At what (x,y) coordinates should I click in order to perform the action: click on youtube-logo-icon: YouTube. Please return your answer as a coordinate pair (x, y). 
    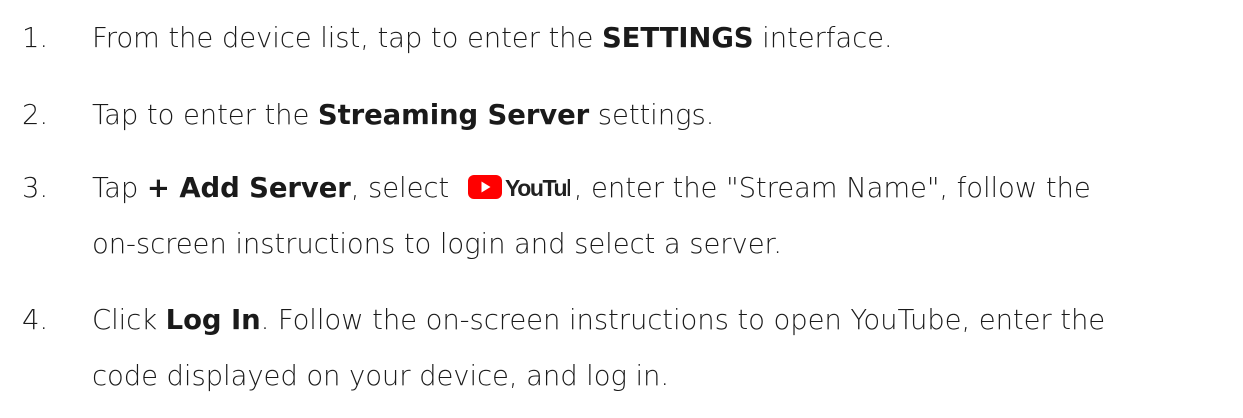
    Looking at the image, I should click on (518, 187).